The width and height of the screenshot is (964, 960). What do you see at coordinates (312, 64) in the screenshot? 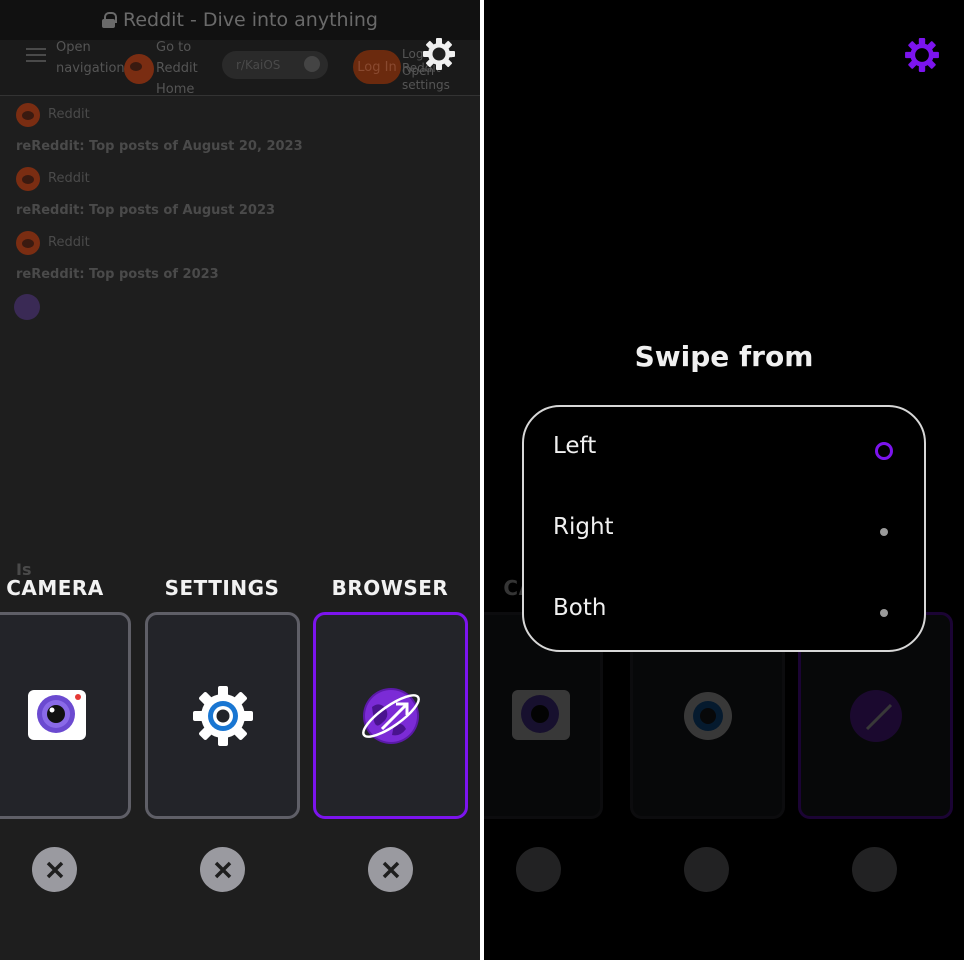
I see `chip-close-icon` at bounding box center [312, 64].